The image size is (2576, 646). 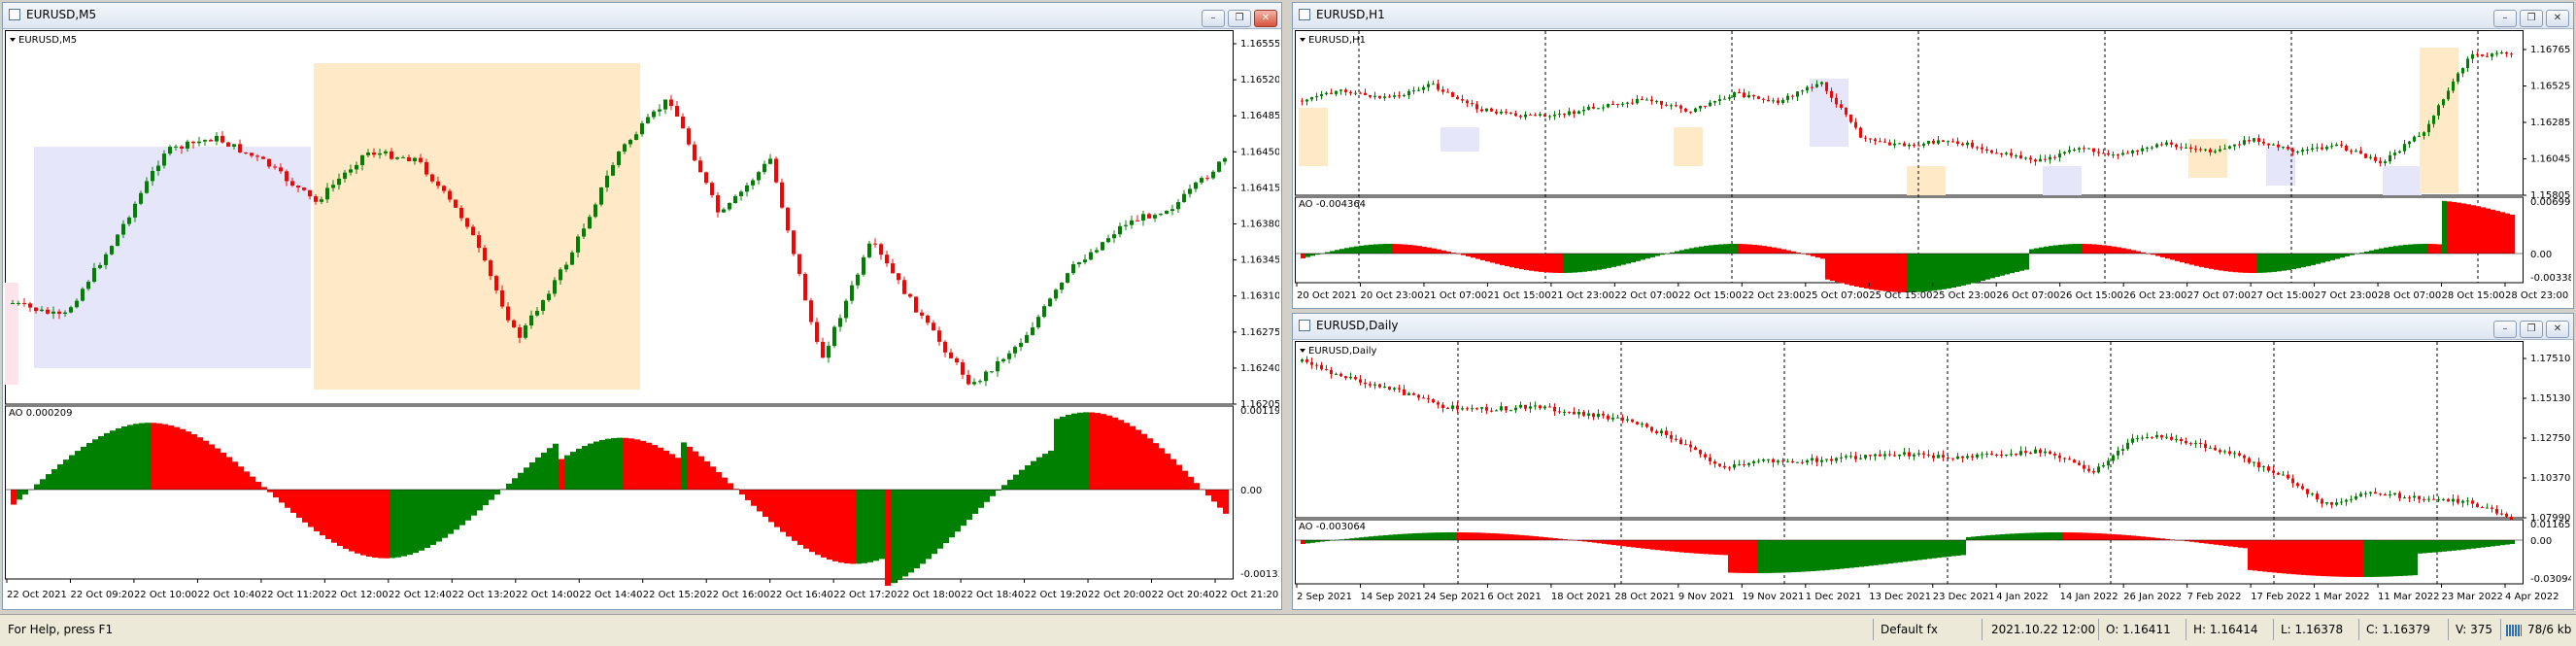 I want to click on time-tick-label: 22 Oct 12:00, so click(x=356, y=595).